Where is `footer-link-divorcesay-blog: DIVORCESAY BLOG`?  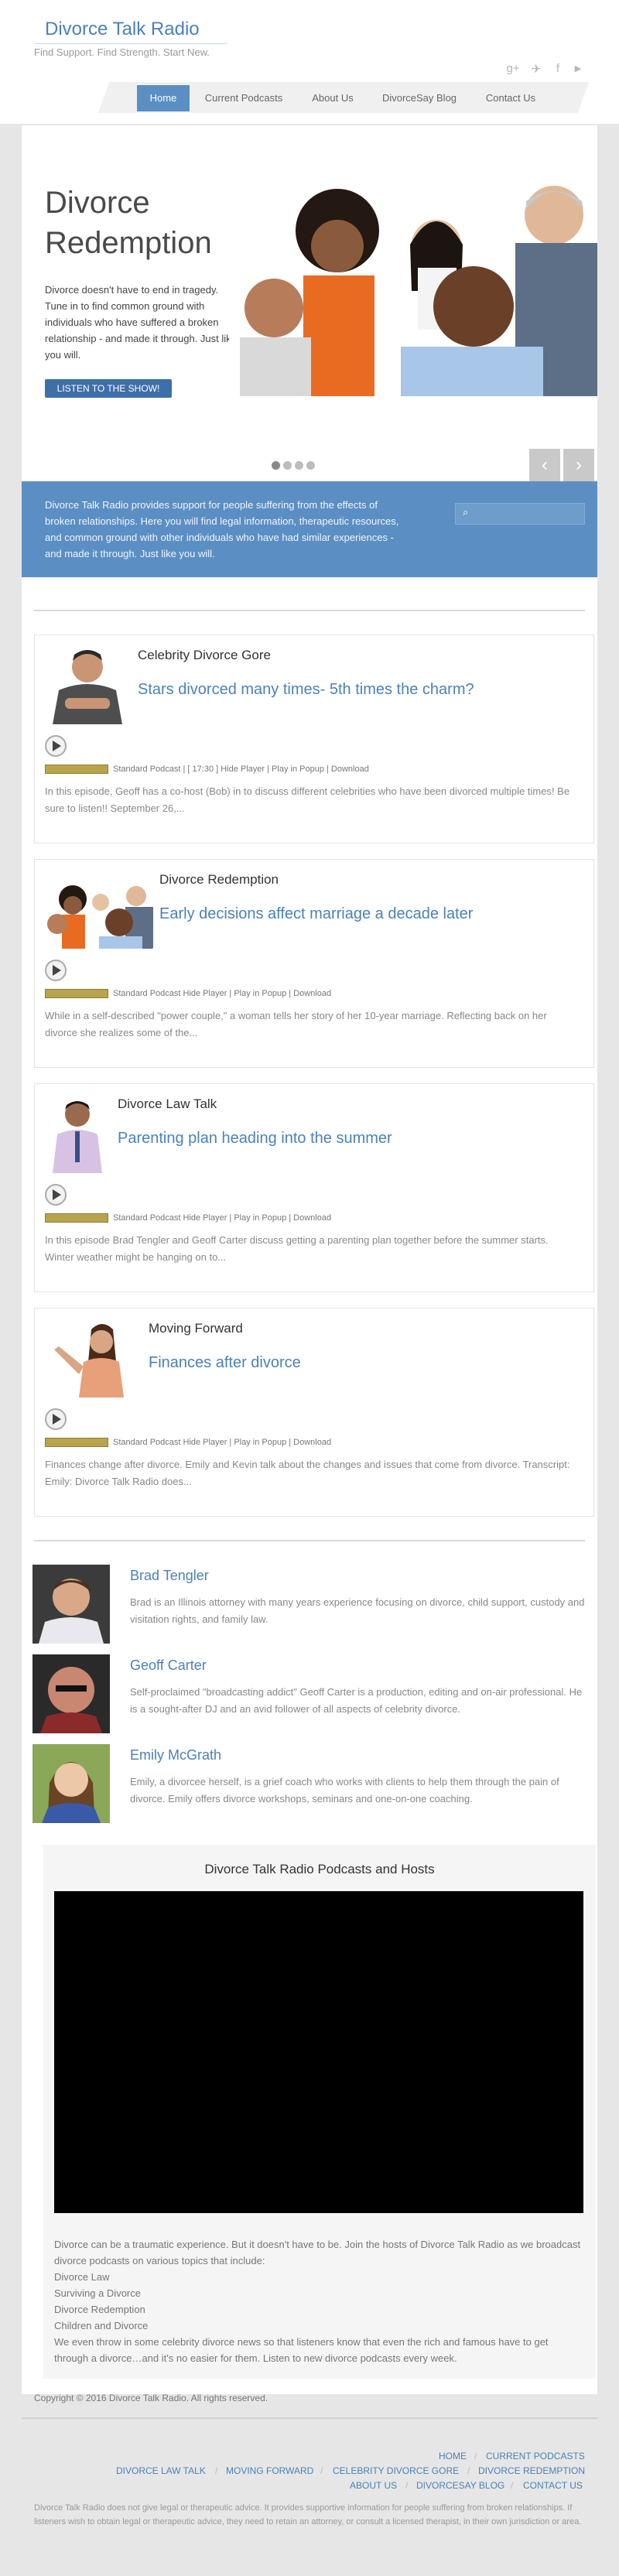
footer-link-divorcesay-blog: DIVORCESAY BLOG is located at coordinates (460, 2485).